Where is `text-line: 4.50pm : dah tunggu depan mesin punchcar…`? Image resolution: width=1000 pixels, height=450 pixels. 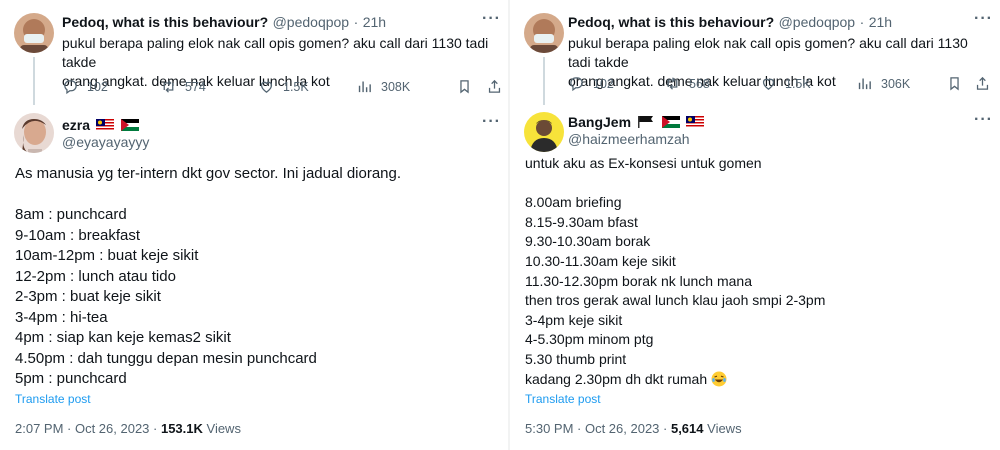 text-line: 4.50pm : dah tunggu depan mesin punchcar… is located at coordinates (166, 358).